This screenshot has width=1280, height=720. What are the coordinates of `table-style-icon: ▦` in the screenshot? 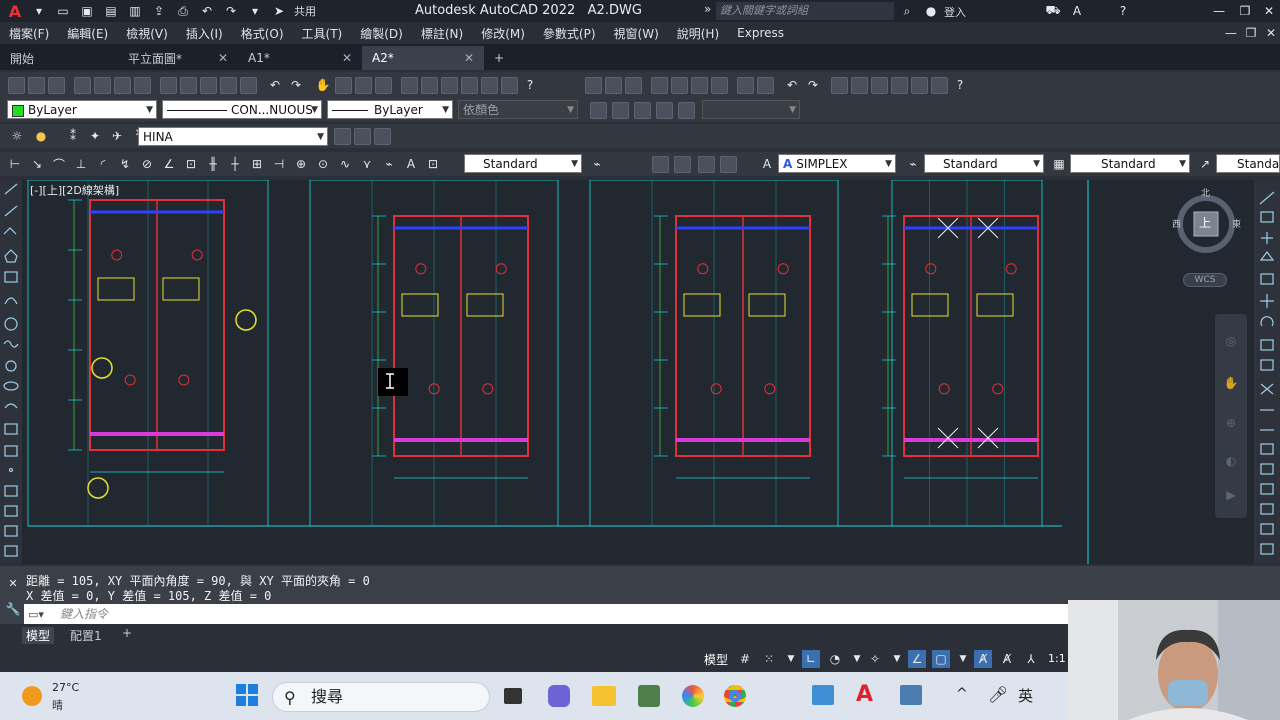 It's located at (1059, 164).